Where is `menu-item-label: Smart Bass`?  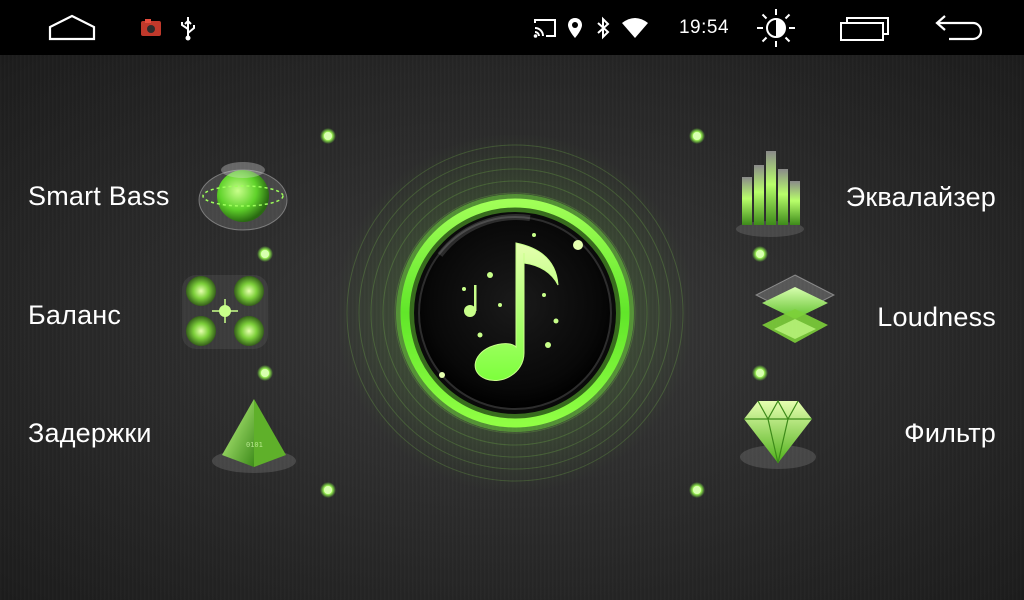
menu-item-label: Smart Bass is located at coordinates (99, 196).